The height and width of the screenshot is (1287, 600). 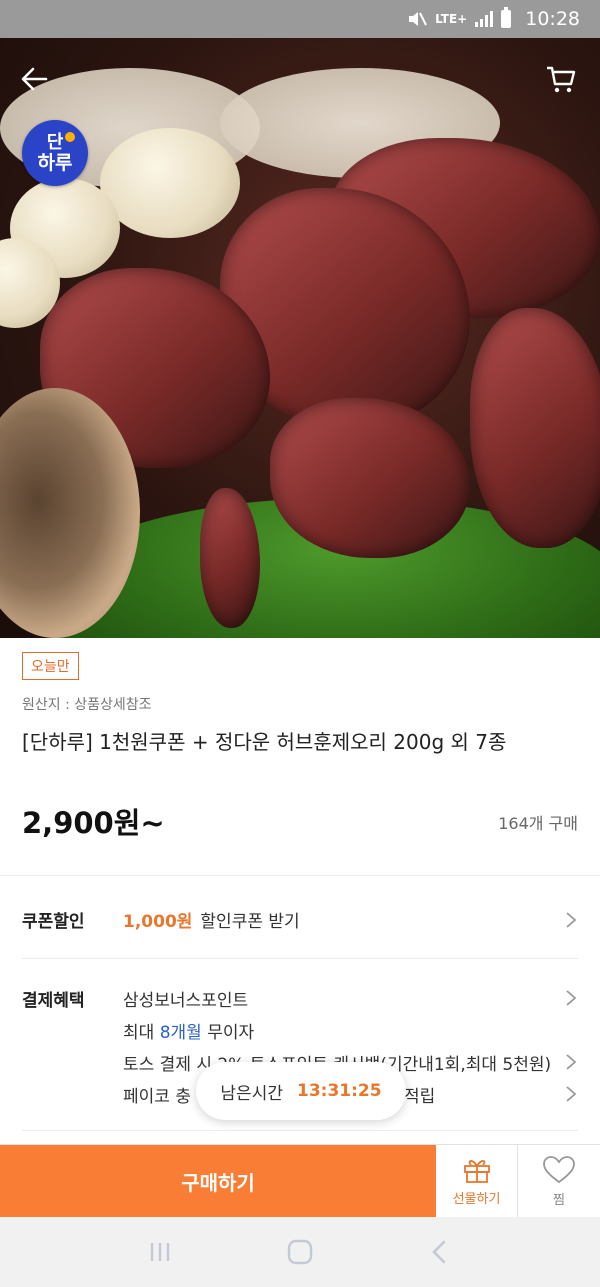 I want to click on samsung-bonus-point-text: 삼성보너스포인트, so click(x=186, y=1001).